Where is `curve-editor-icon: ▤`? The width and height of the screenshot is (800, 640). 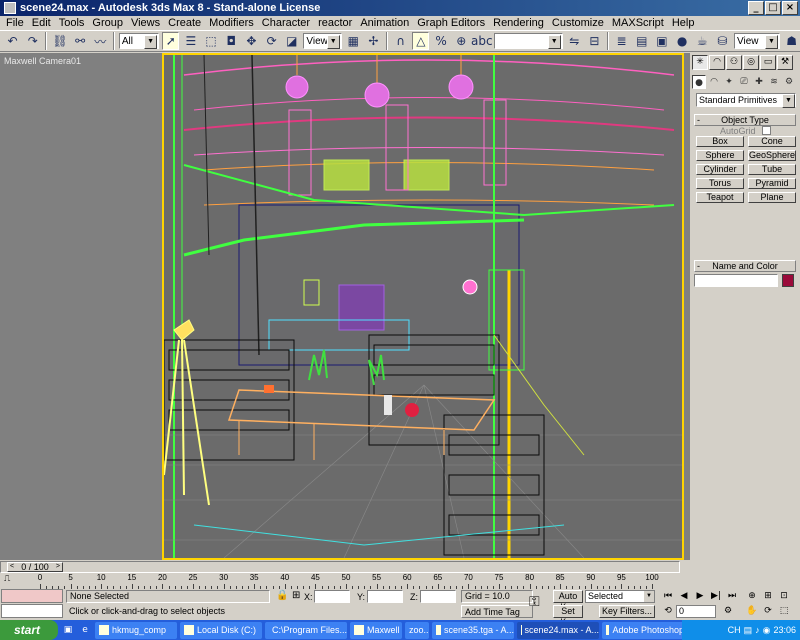 curve-editor-icon: ▤ is located at coordinates (641, 41).